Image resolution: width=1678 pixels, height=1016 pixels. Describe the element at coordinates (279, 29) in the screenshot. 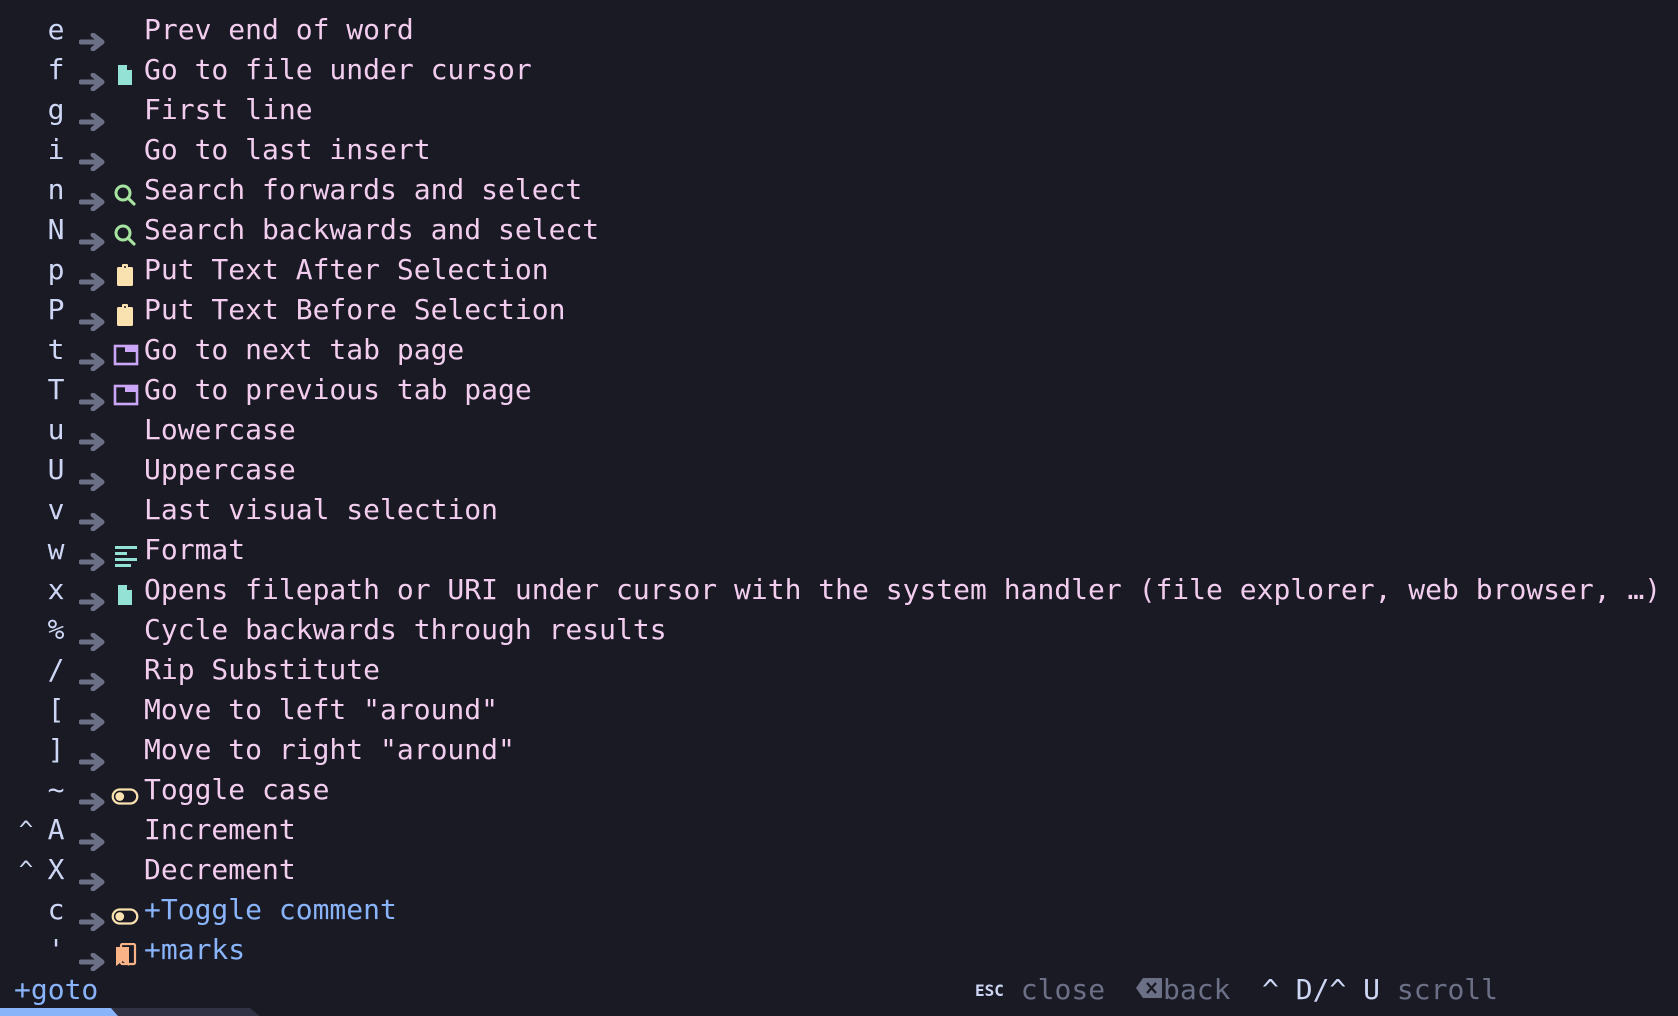

I see `mapping-description: Prev end of word` at that location.